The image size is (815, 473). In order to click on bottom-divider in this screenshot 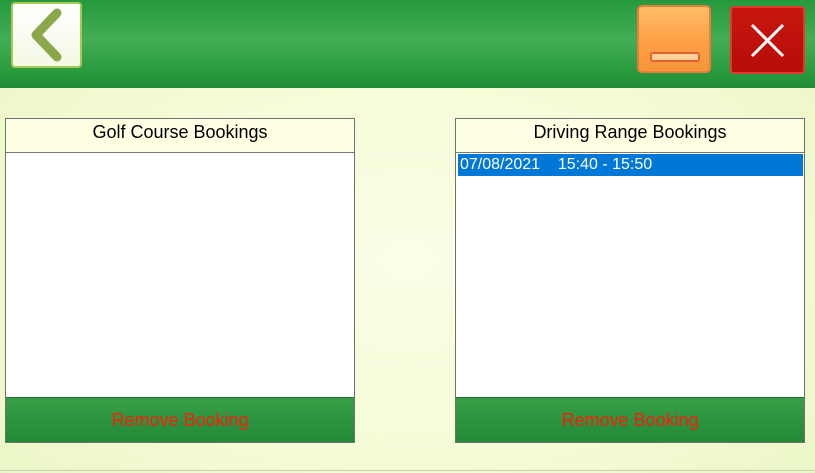, I will do `click(407, 470)`.